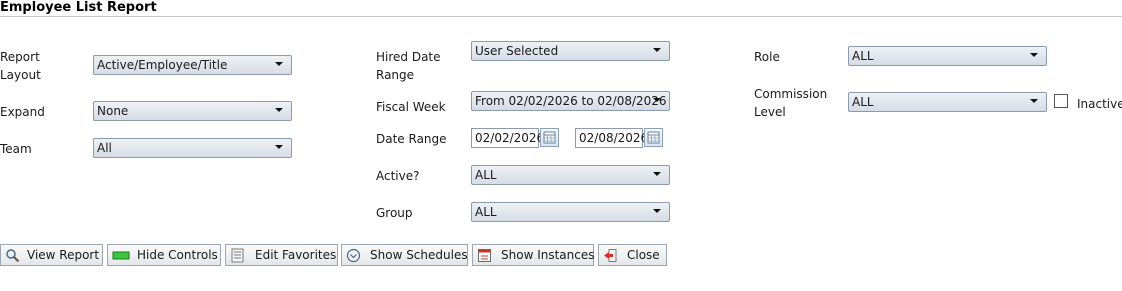 This screenshot has height=291, width=1122. I want to click on hired-date-range-value: User Selected, so click(517, 51).